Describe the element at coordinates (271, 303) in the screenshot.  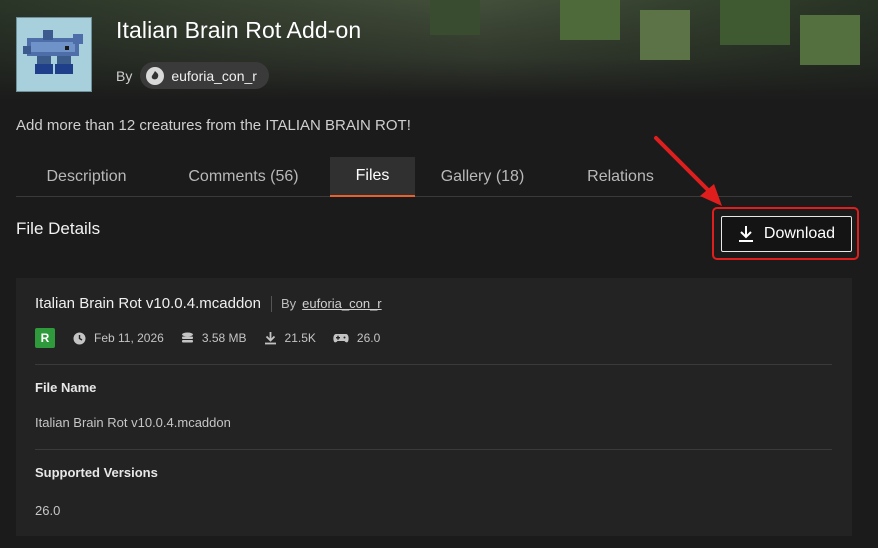
I see `title-separator` at that location.